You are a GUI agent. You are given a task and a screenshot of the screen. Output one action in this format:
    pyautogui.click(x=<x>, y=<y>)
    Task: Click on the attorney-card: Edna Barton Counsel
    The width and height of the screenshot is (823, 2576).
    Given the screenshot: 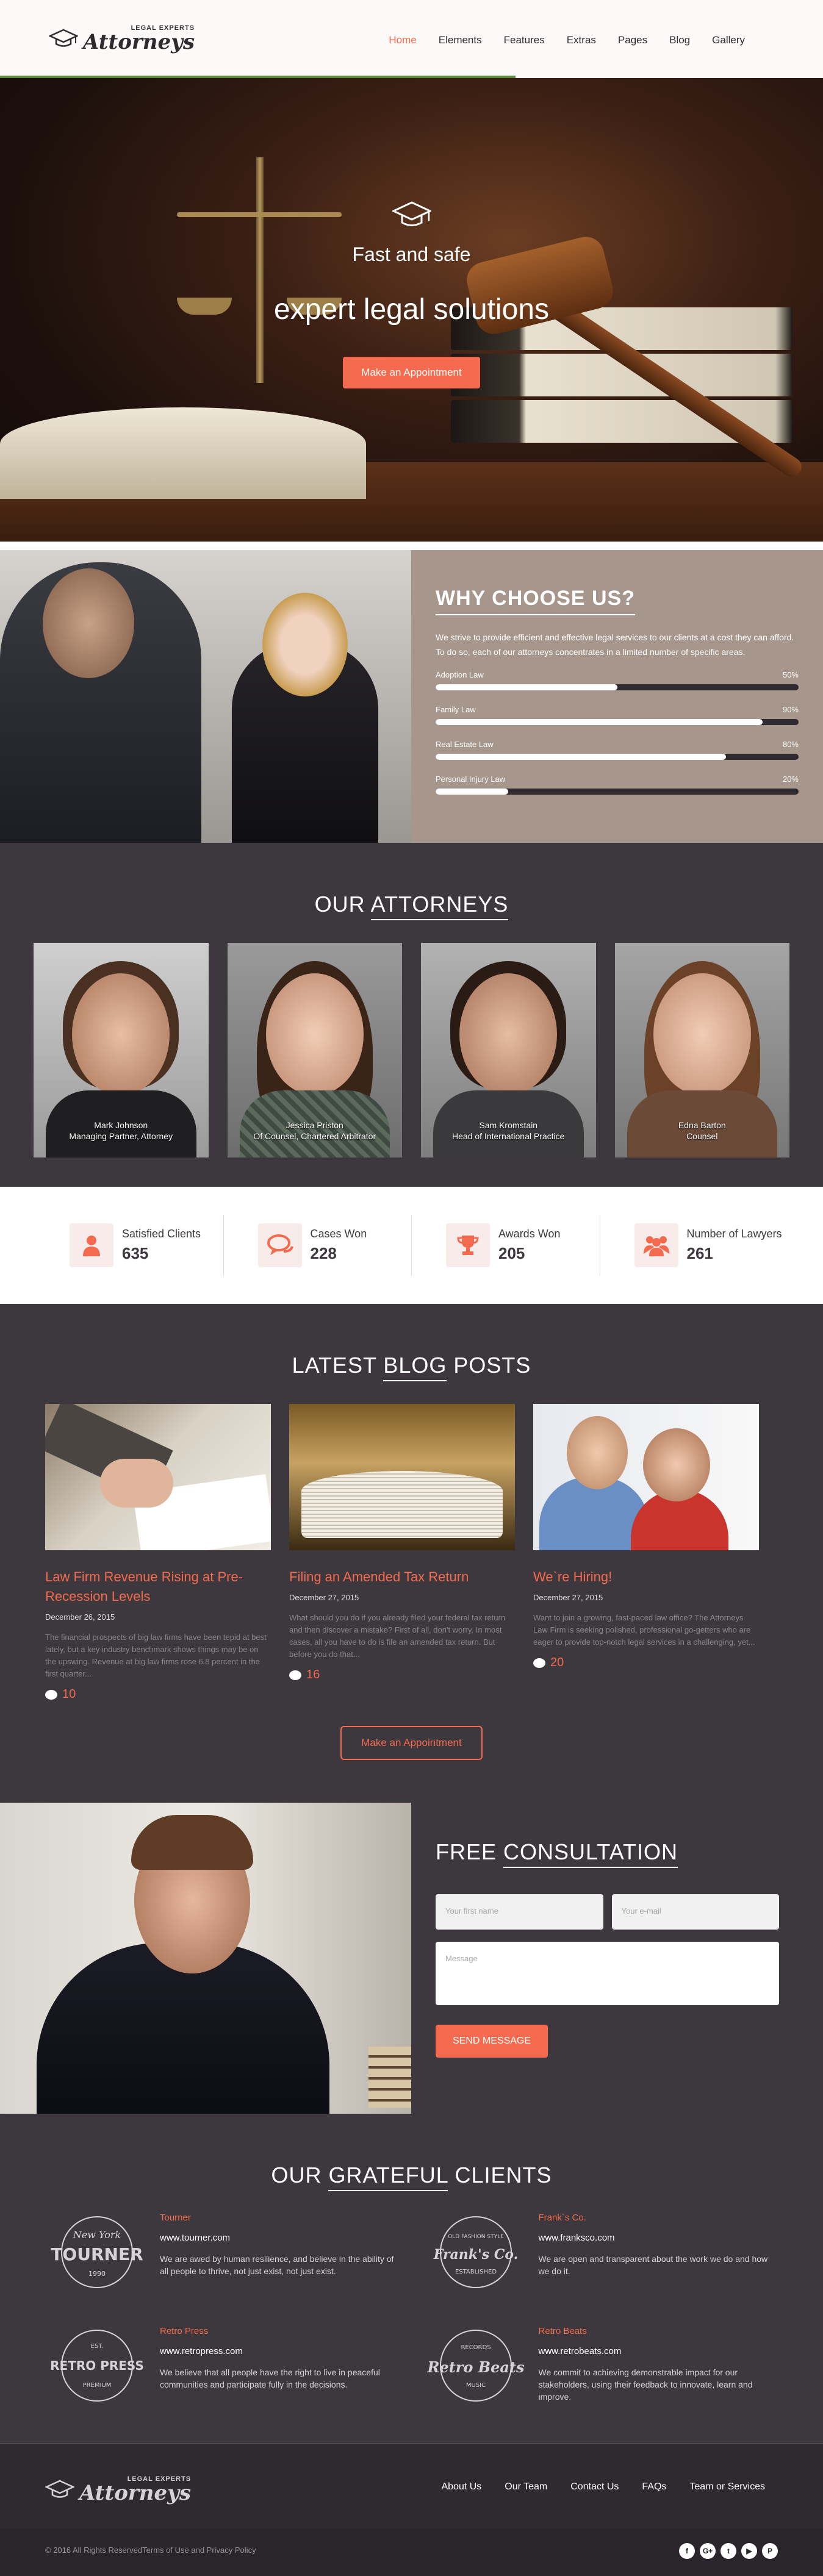 What is the action you would take?
    pyautogui.click(x=701, y=1050)
    